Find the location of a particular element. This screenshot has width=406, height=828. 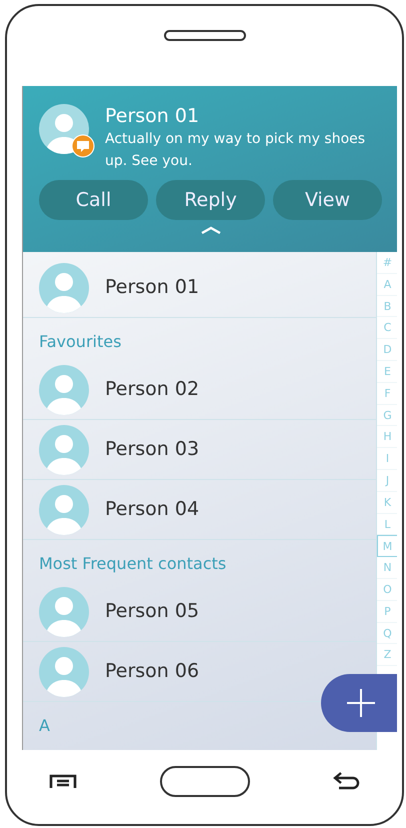

contact-name: Person 02 is located at coordinates (152, 389).